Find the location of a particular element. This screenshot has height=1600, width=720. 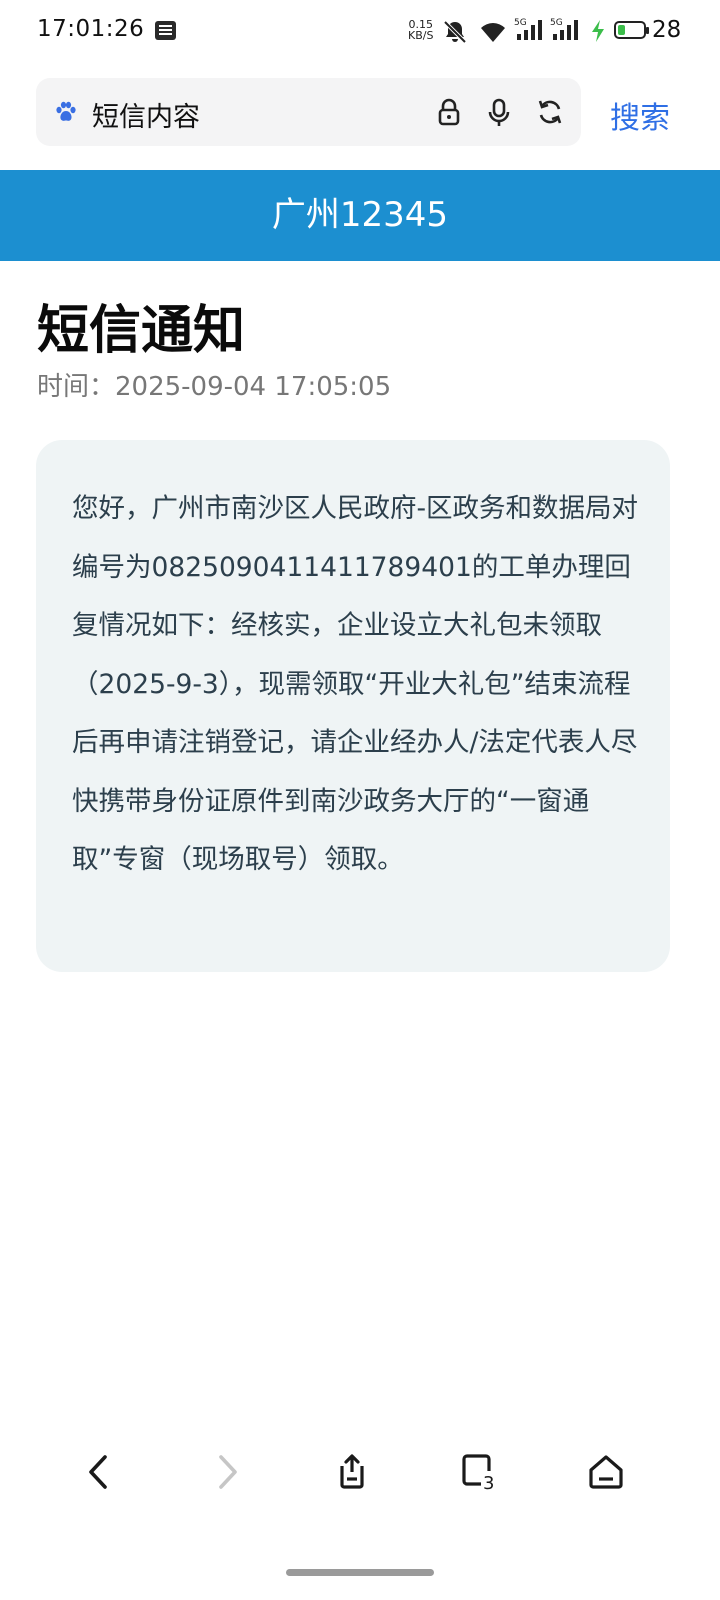

status-bar: 17:01:26 0.15 KB/S 5G 5G 28 is located at coordinates (360, 32).